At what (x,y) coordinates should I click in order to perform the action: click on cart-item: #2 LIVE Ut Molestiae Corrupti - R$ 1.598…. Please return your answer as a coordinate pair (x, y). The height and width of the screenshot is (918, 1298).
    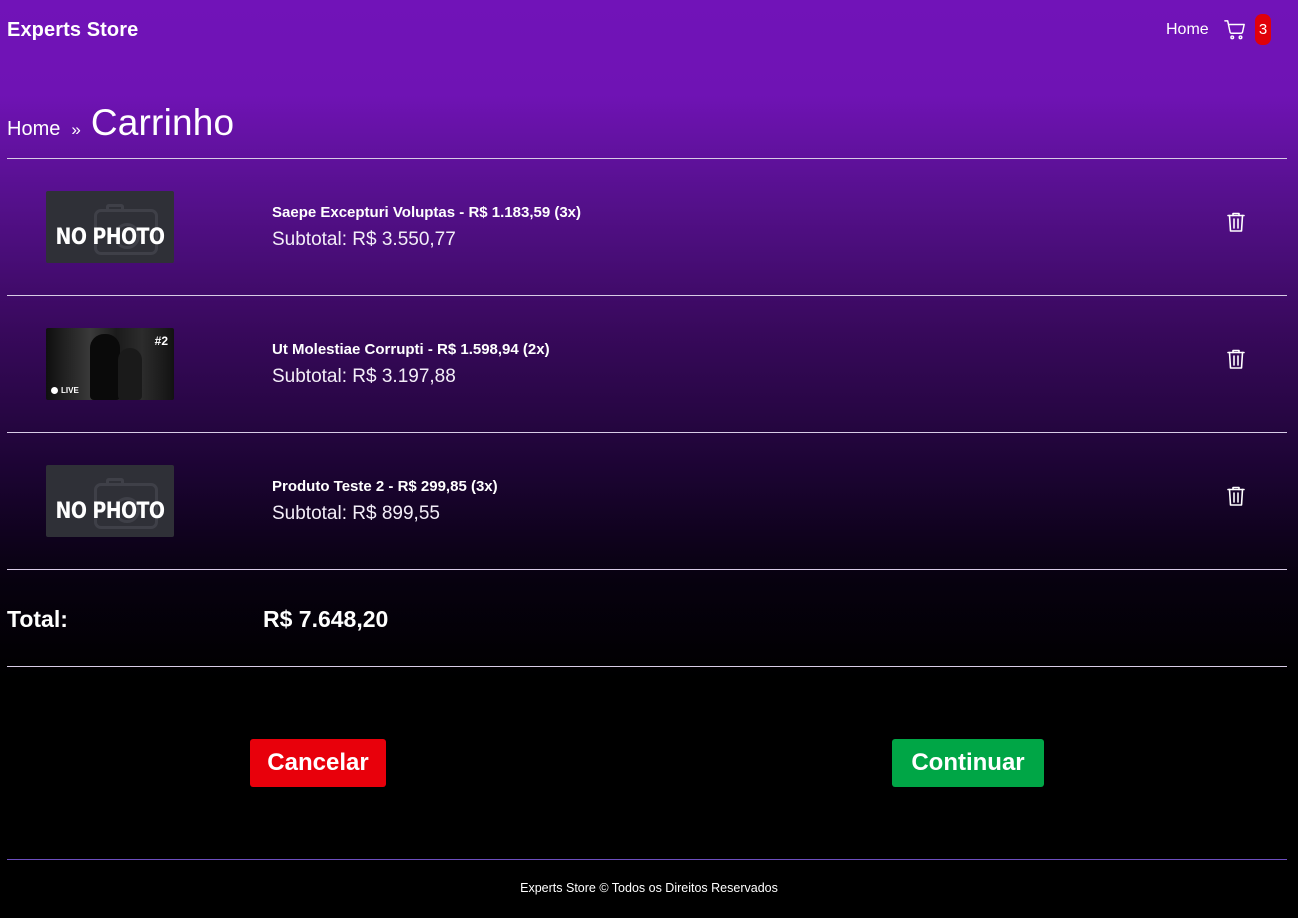
    Looking at the image, I should click on (647, 364).